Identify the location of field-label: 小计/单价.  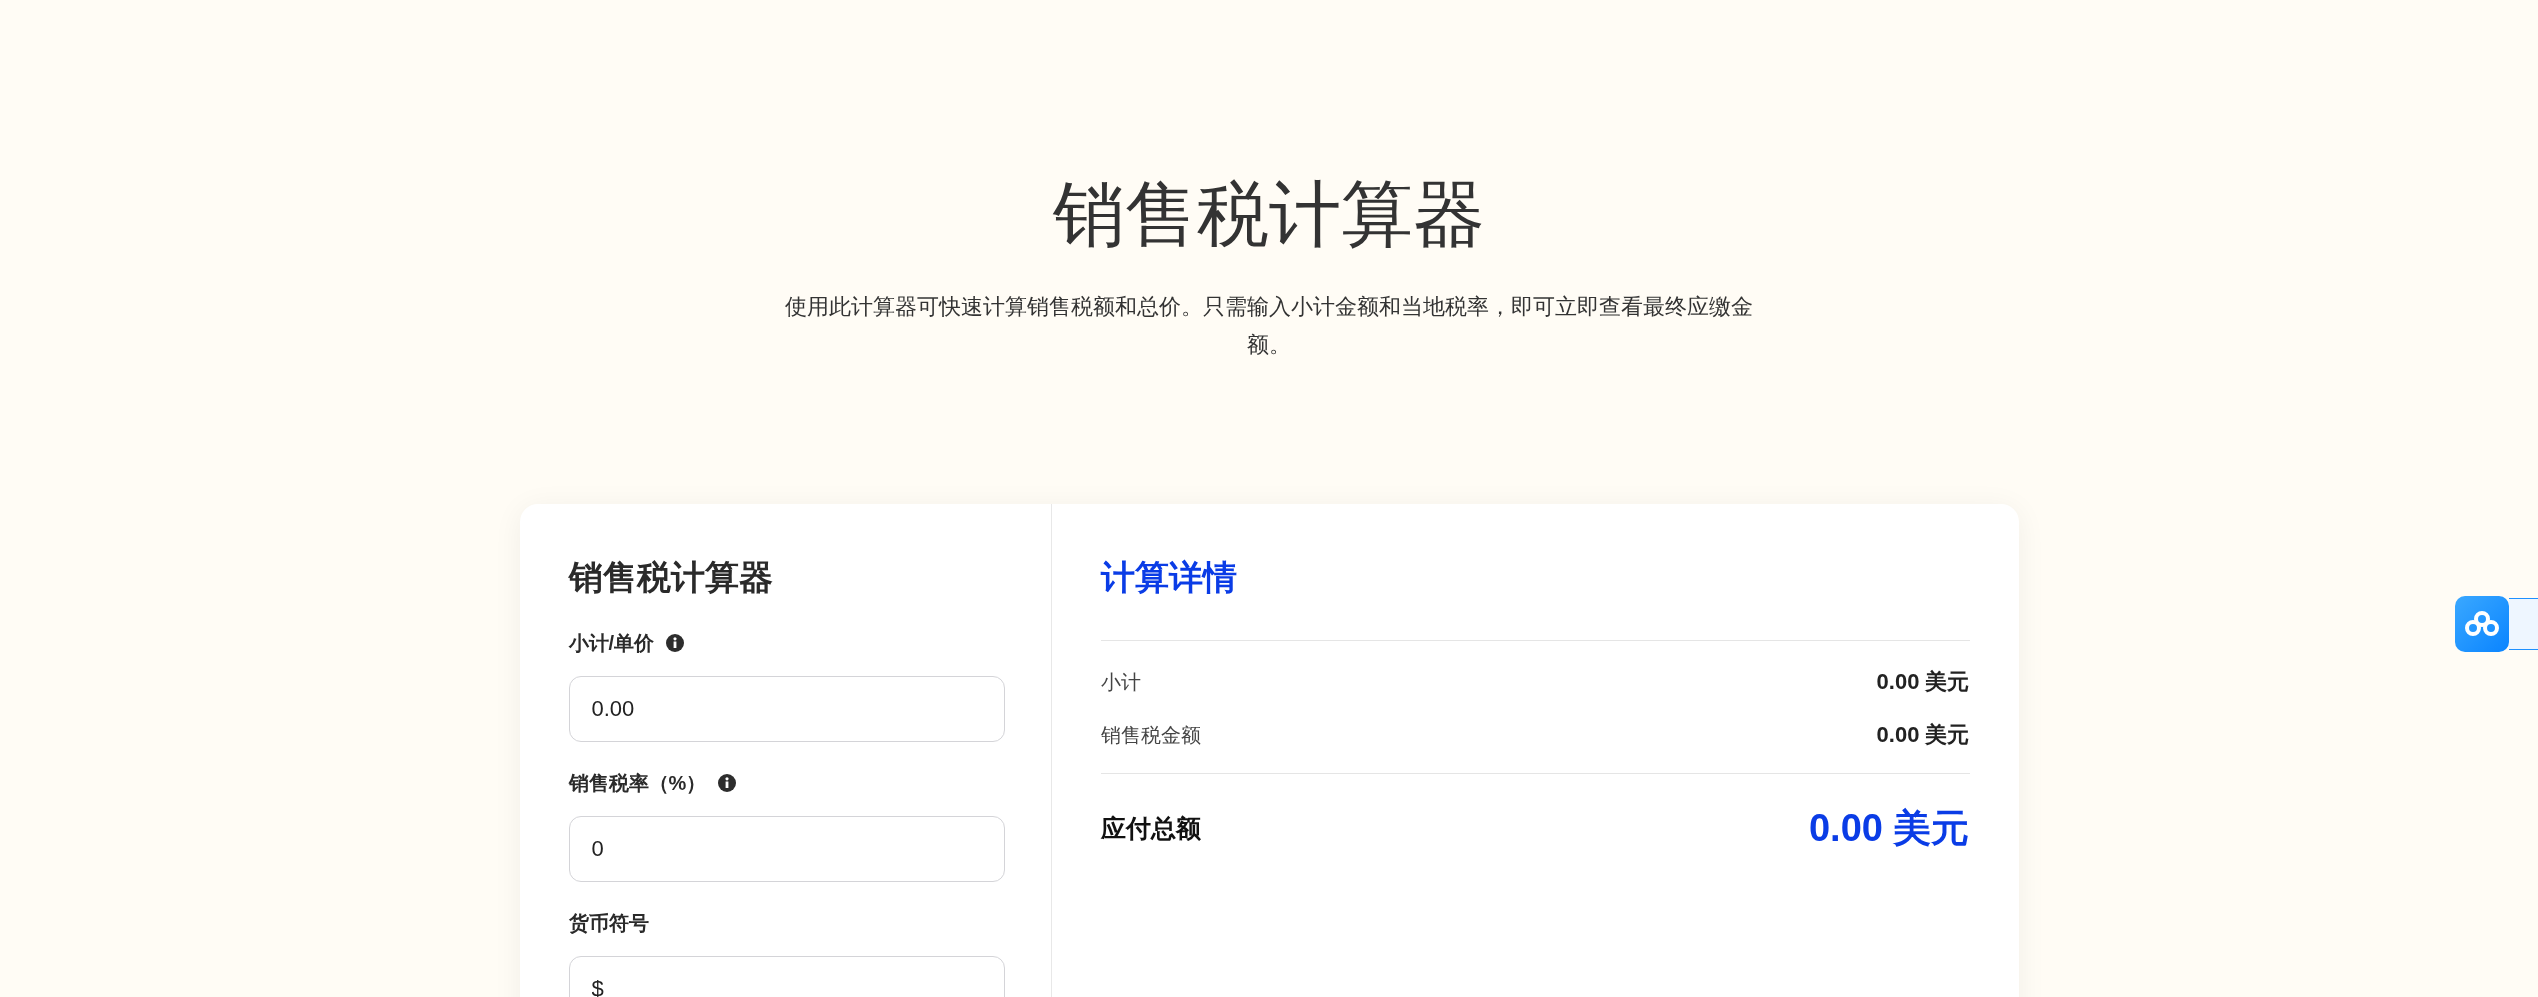
(611, 643).